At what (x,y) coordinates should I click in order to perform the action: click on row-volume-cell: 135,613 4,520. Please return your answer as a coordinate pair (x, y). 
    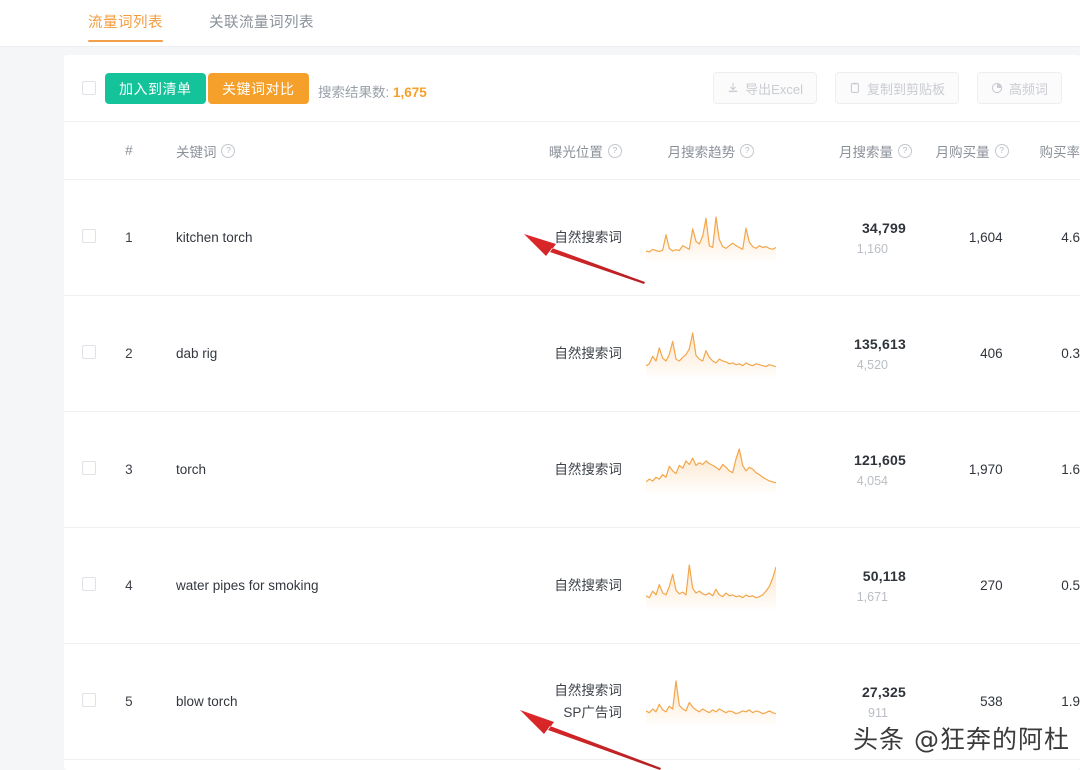
    Looking at the image, I should click on (856, 353).